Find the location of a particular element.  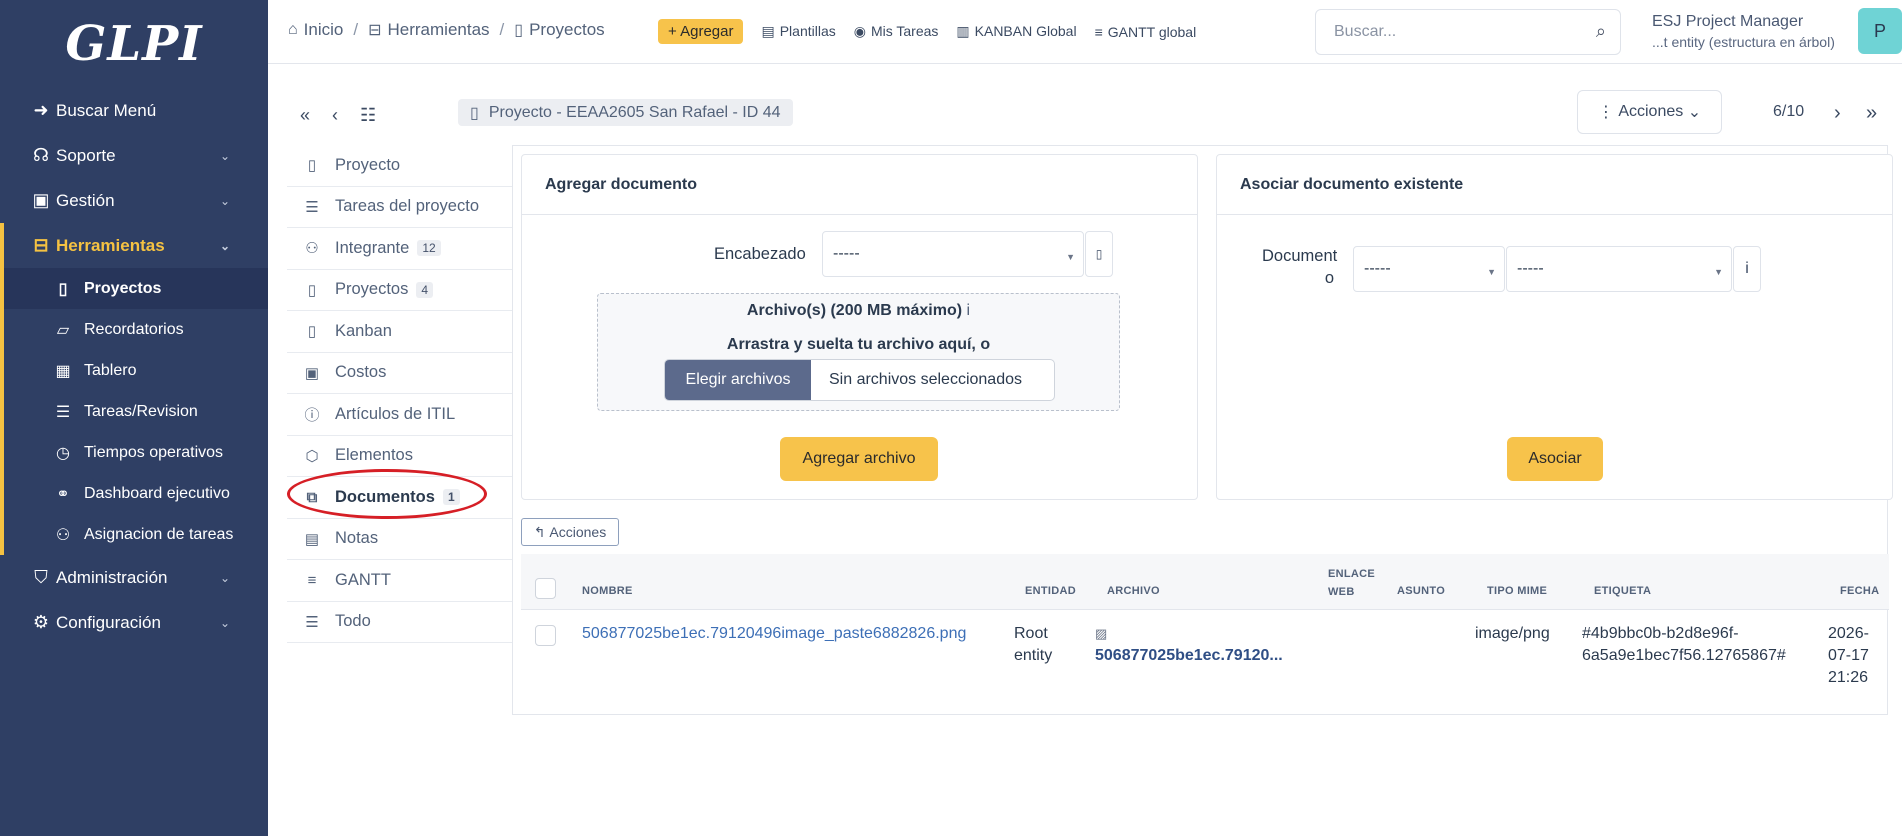

choose-files-button: Elegir archivos is located at coordinates (738, 380).